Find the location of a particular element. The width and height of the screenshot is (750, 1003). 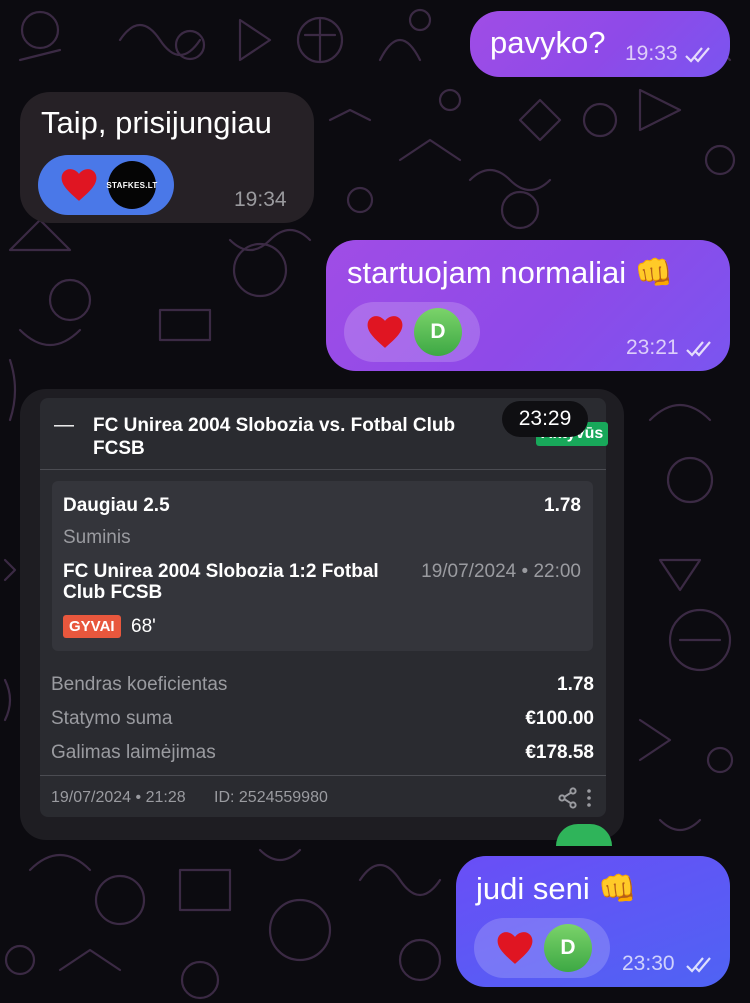

live-minute: 68' is located at coordinates (143, 626).